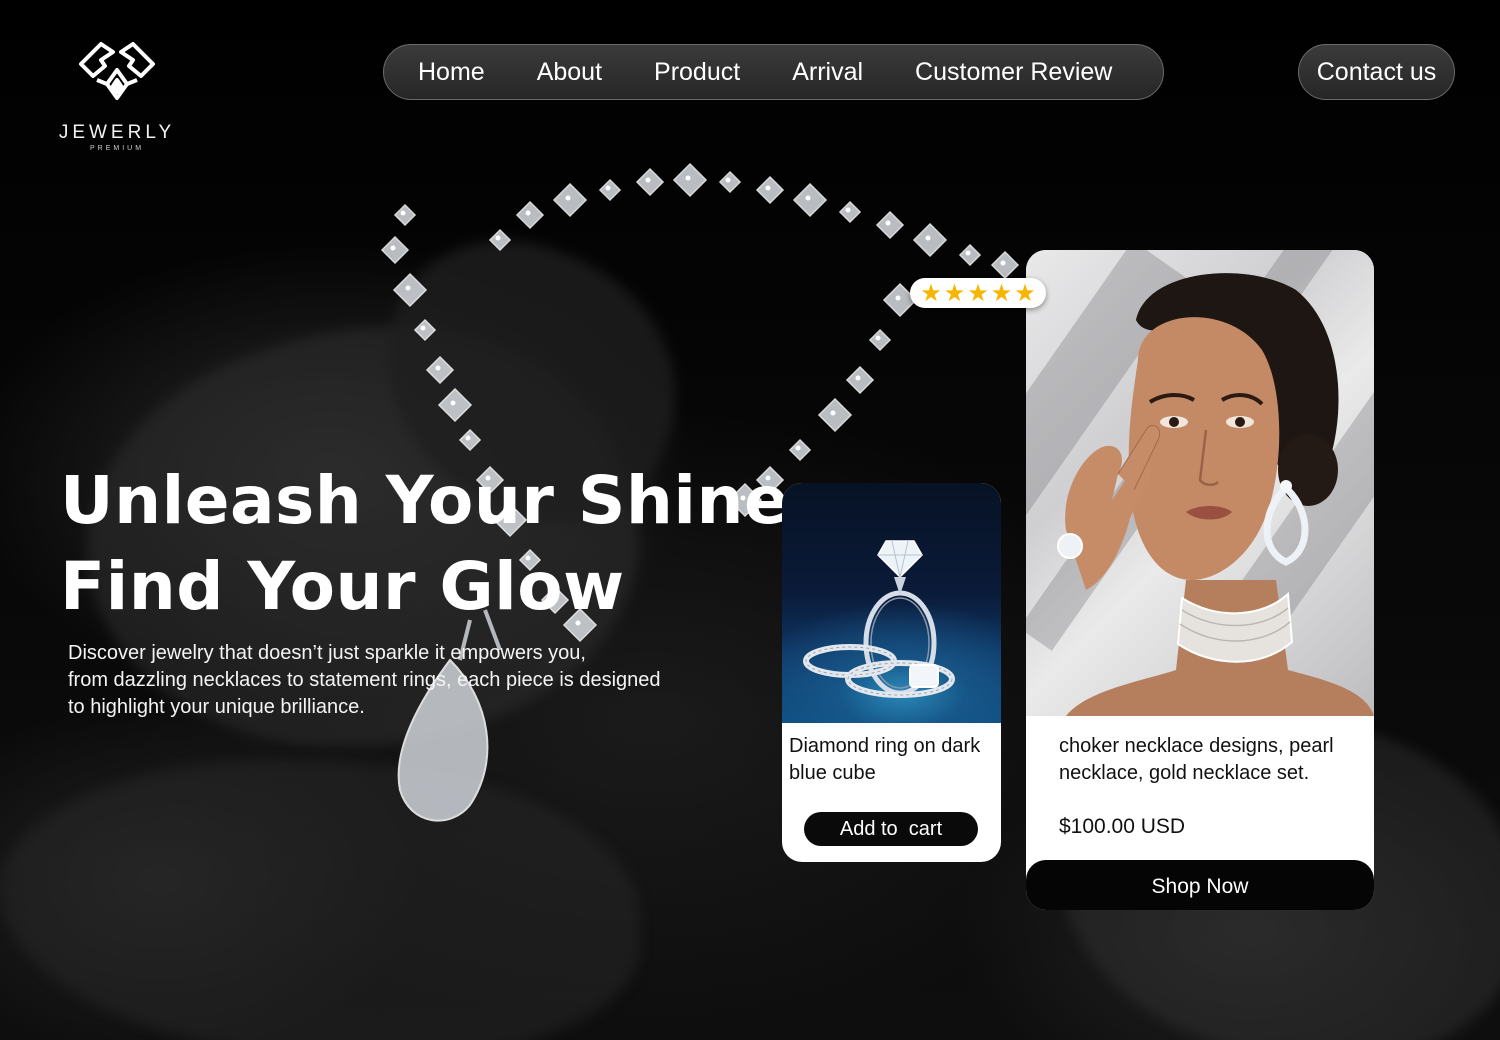  Describe the element at coordinates (893, 760) in the screenshot. I see `product-title: Diamond ring on dark blue cube` at that location.